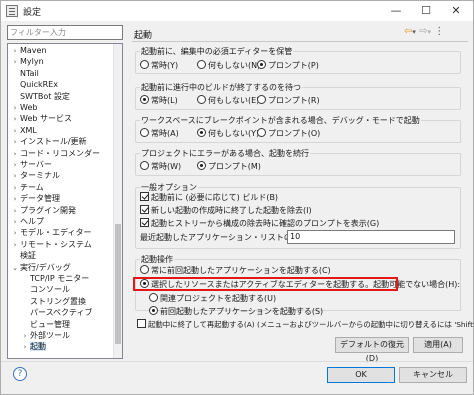 This screenshot has width=474, height=395. Describe the element at coordinates (40, 267) in the screenshot. I see `tree-item: ⌄ 実行/デバッグ` at that location.